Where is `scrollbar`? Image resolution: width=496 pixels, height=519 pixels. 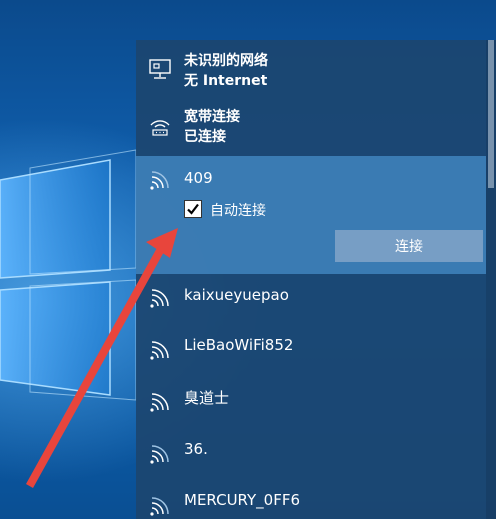
scrollbar is located at coordinates (491, 279).